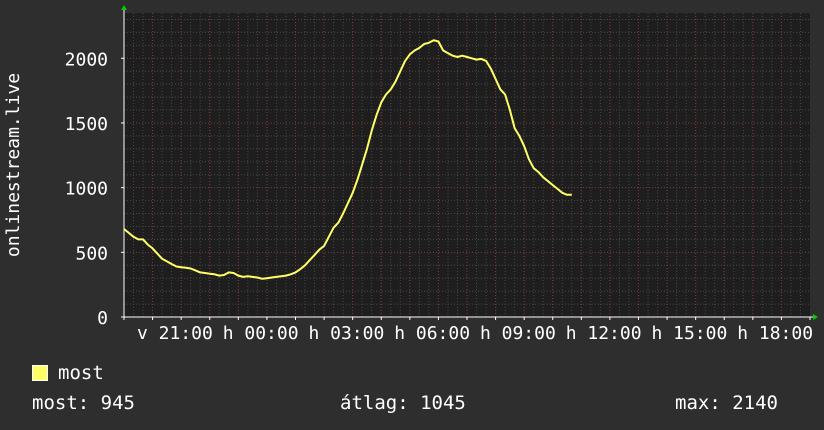 This screenshot has width=824, height=430. I want to click on x-tick-label: h 00:00, so click(261, 333).